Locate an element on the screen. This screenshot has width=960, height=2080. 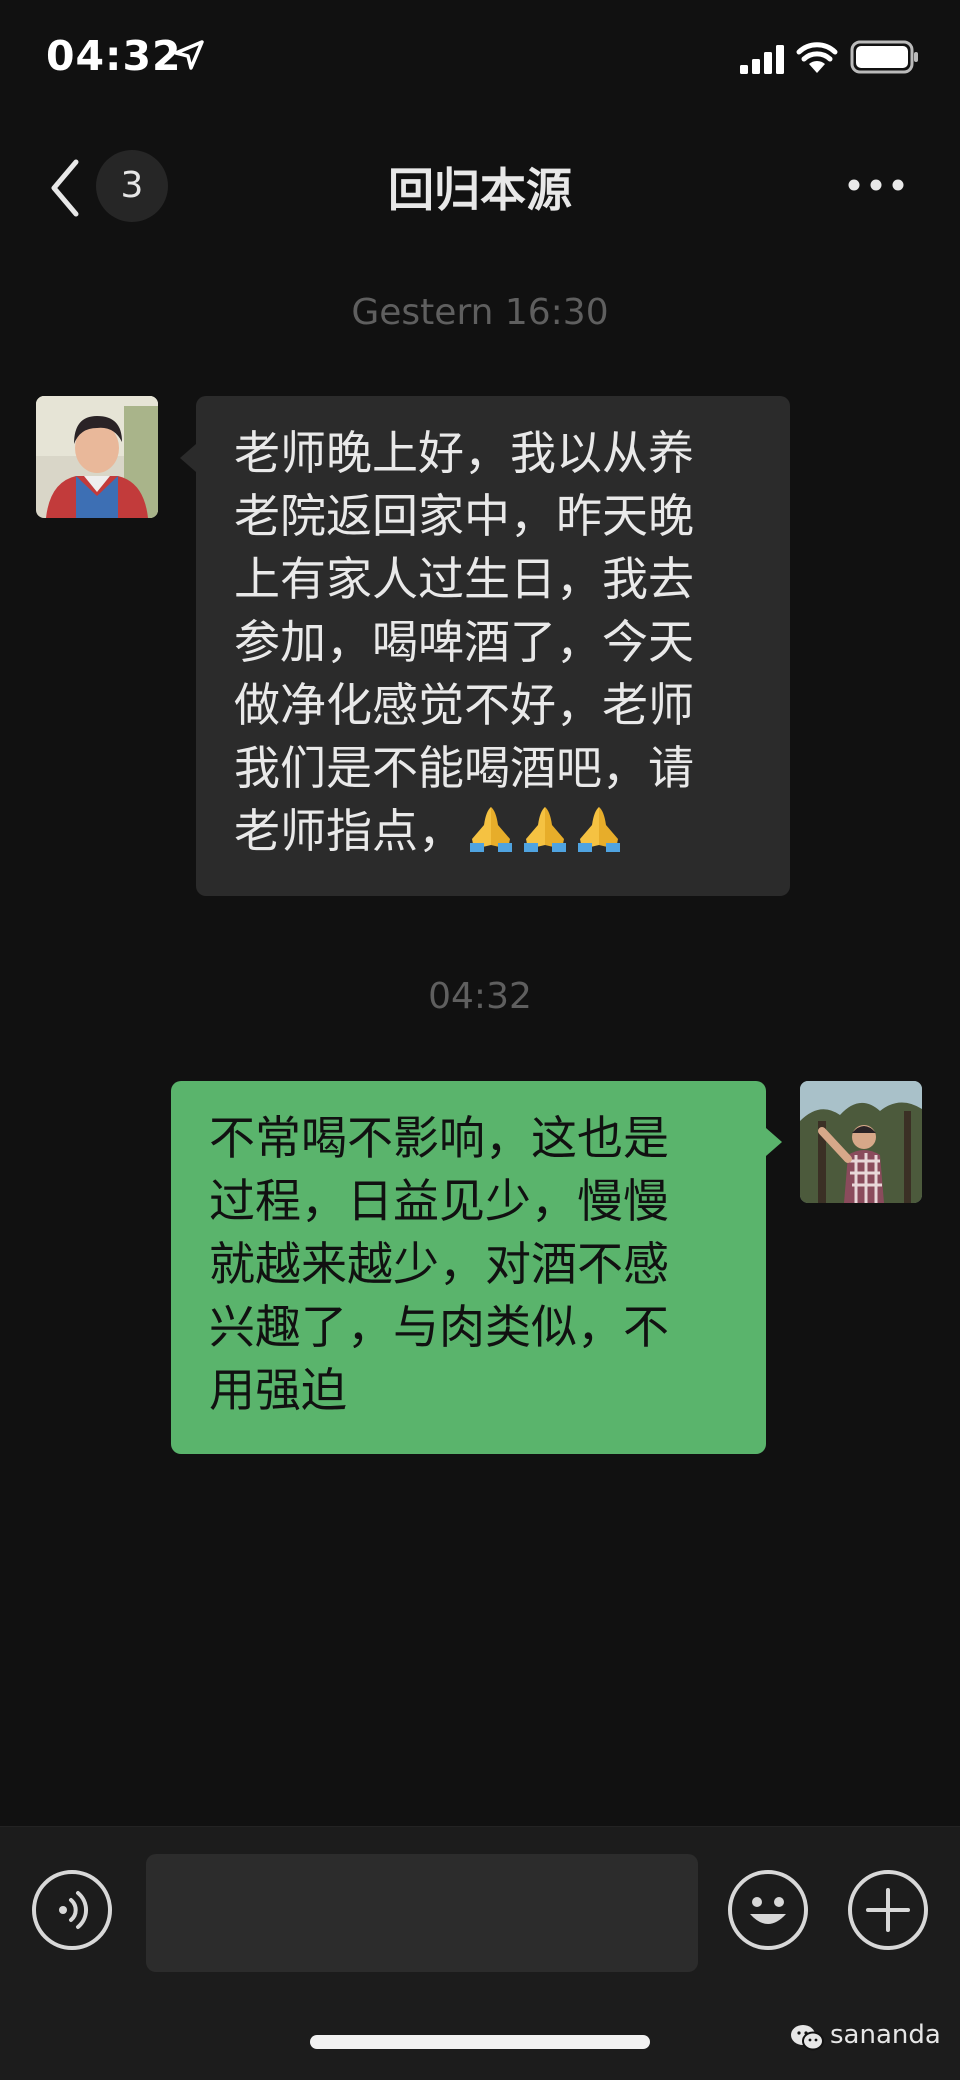
contact-avatar is located at coordinates (97, 457).